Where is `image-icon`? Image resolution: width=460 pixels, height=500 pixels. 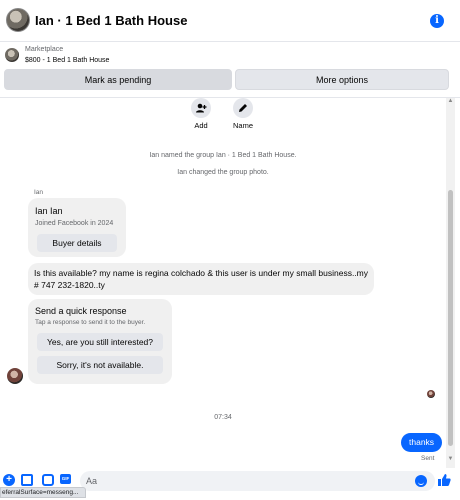 image-icon is located at coordinates (27, 480).